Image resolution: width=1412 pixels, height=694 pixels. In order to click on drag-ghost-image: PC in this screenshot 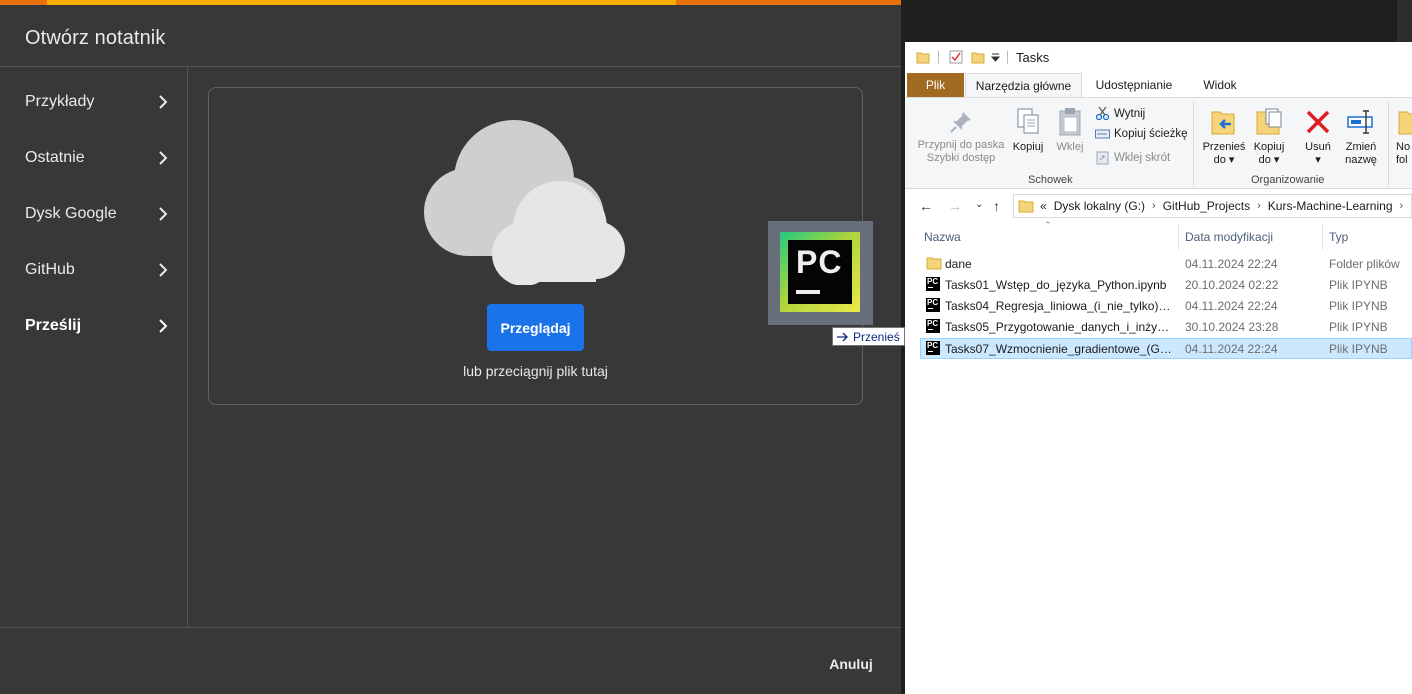, I will do `click(820, 273)`.